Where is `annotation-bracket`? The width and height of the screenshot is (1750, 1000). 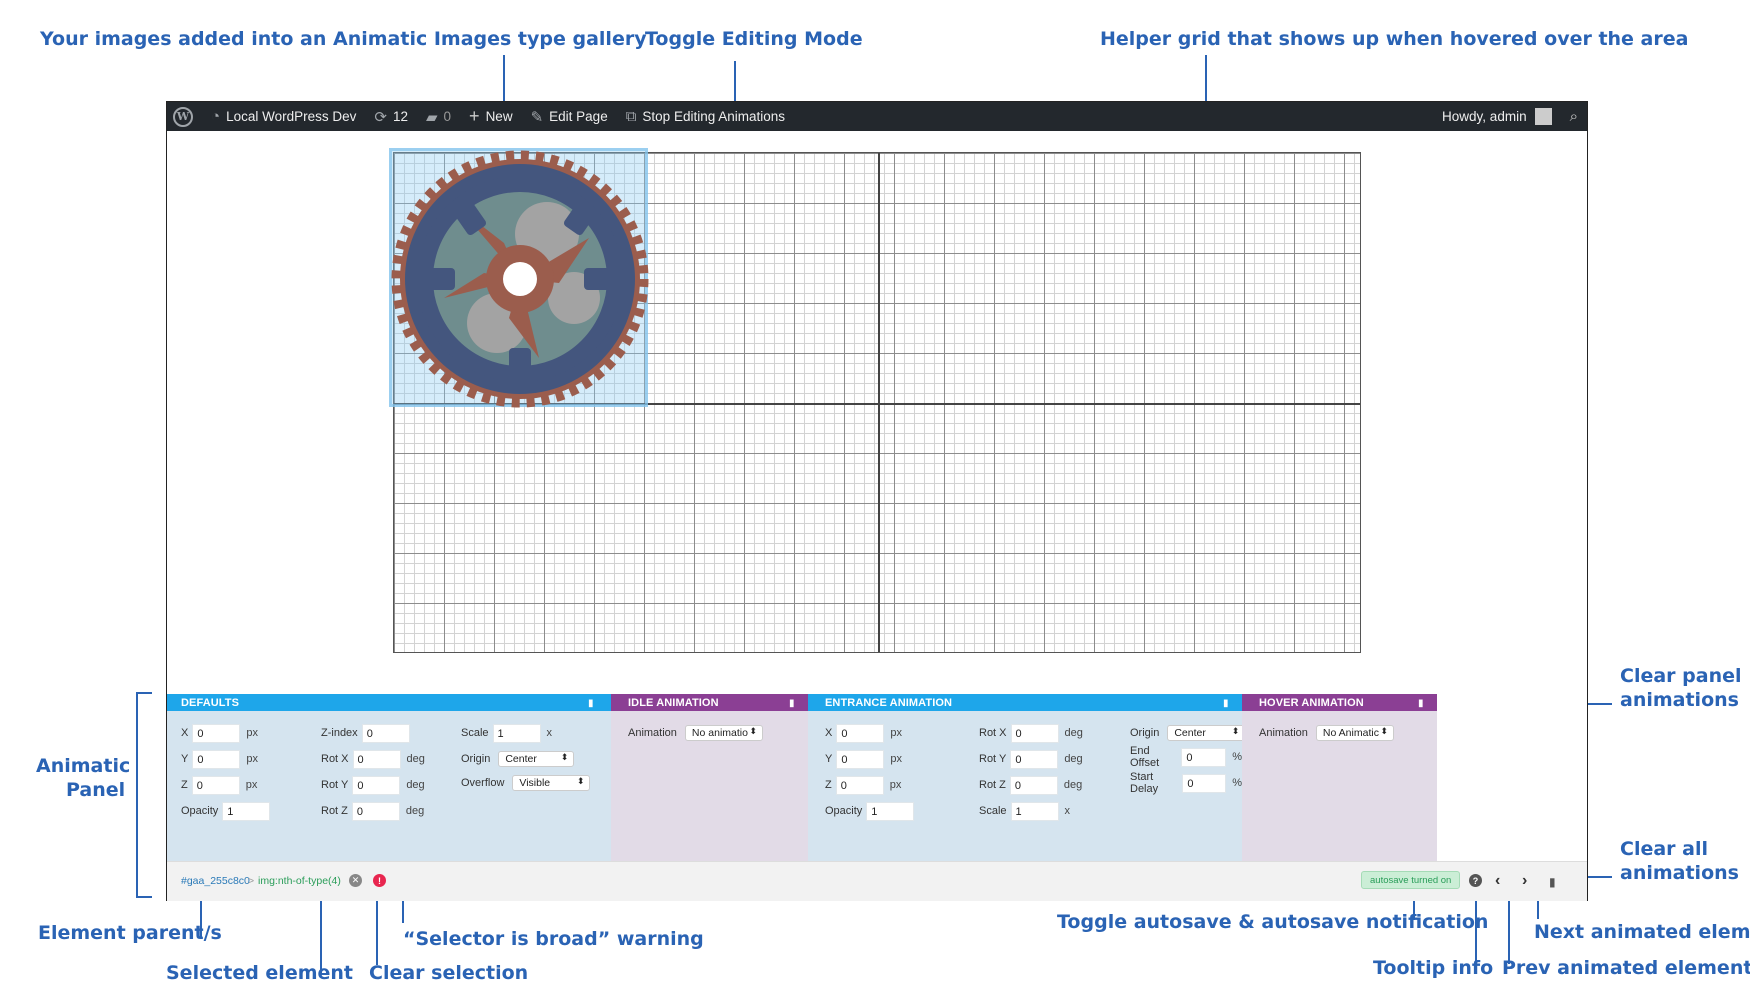
annotation-bracket is located at coordinates (144, 795).